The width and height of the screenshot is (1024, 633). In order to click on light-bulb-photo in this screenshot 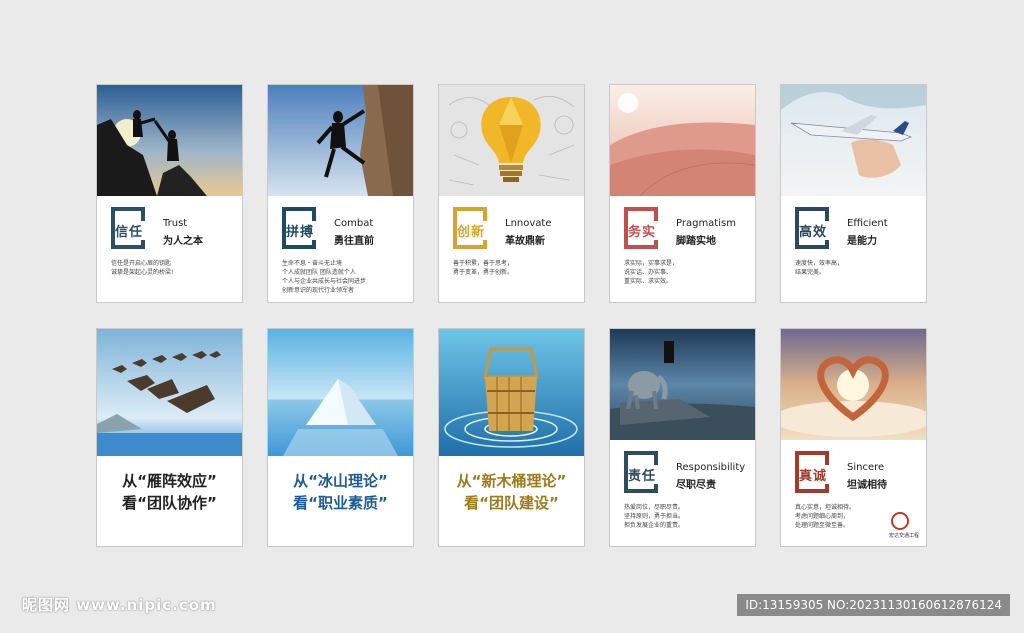, I will do `click(511, 140)`.